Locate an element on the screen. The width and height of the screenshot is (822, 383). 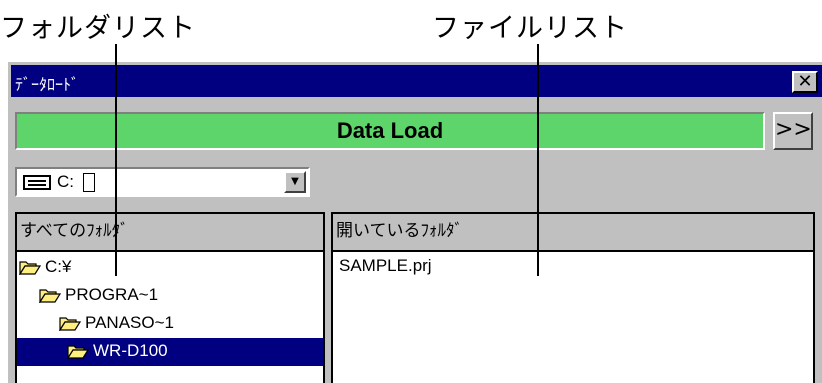
folder-list-callout: フォルダリスト is located at coordinates (98, 28).